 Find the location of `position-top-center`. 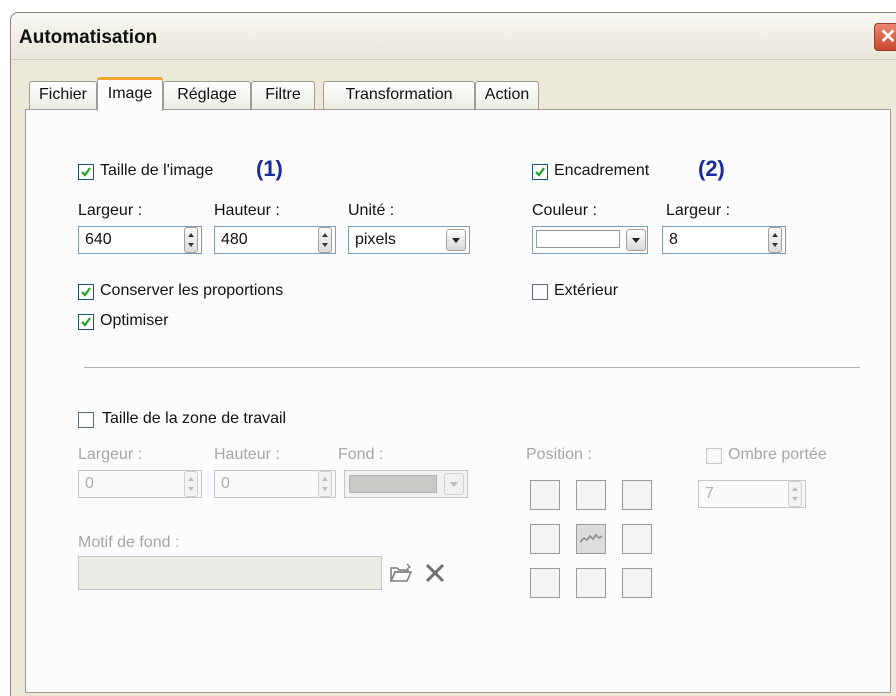

position-top-center is located at coordinates (591, 495).